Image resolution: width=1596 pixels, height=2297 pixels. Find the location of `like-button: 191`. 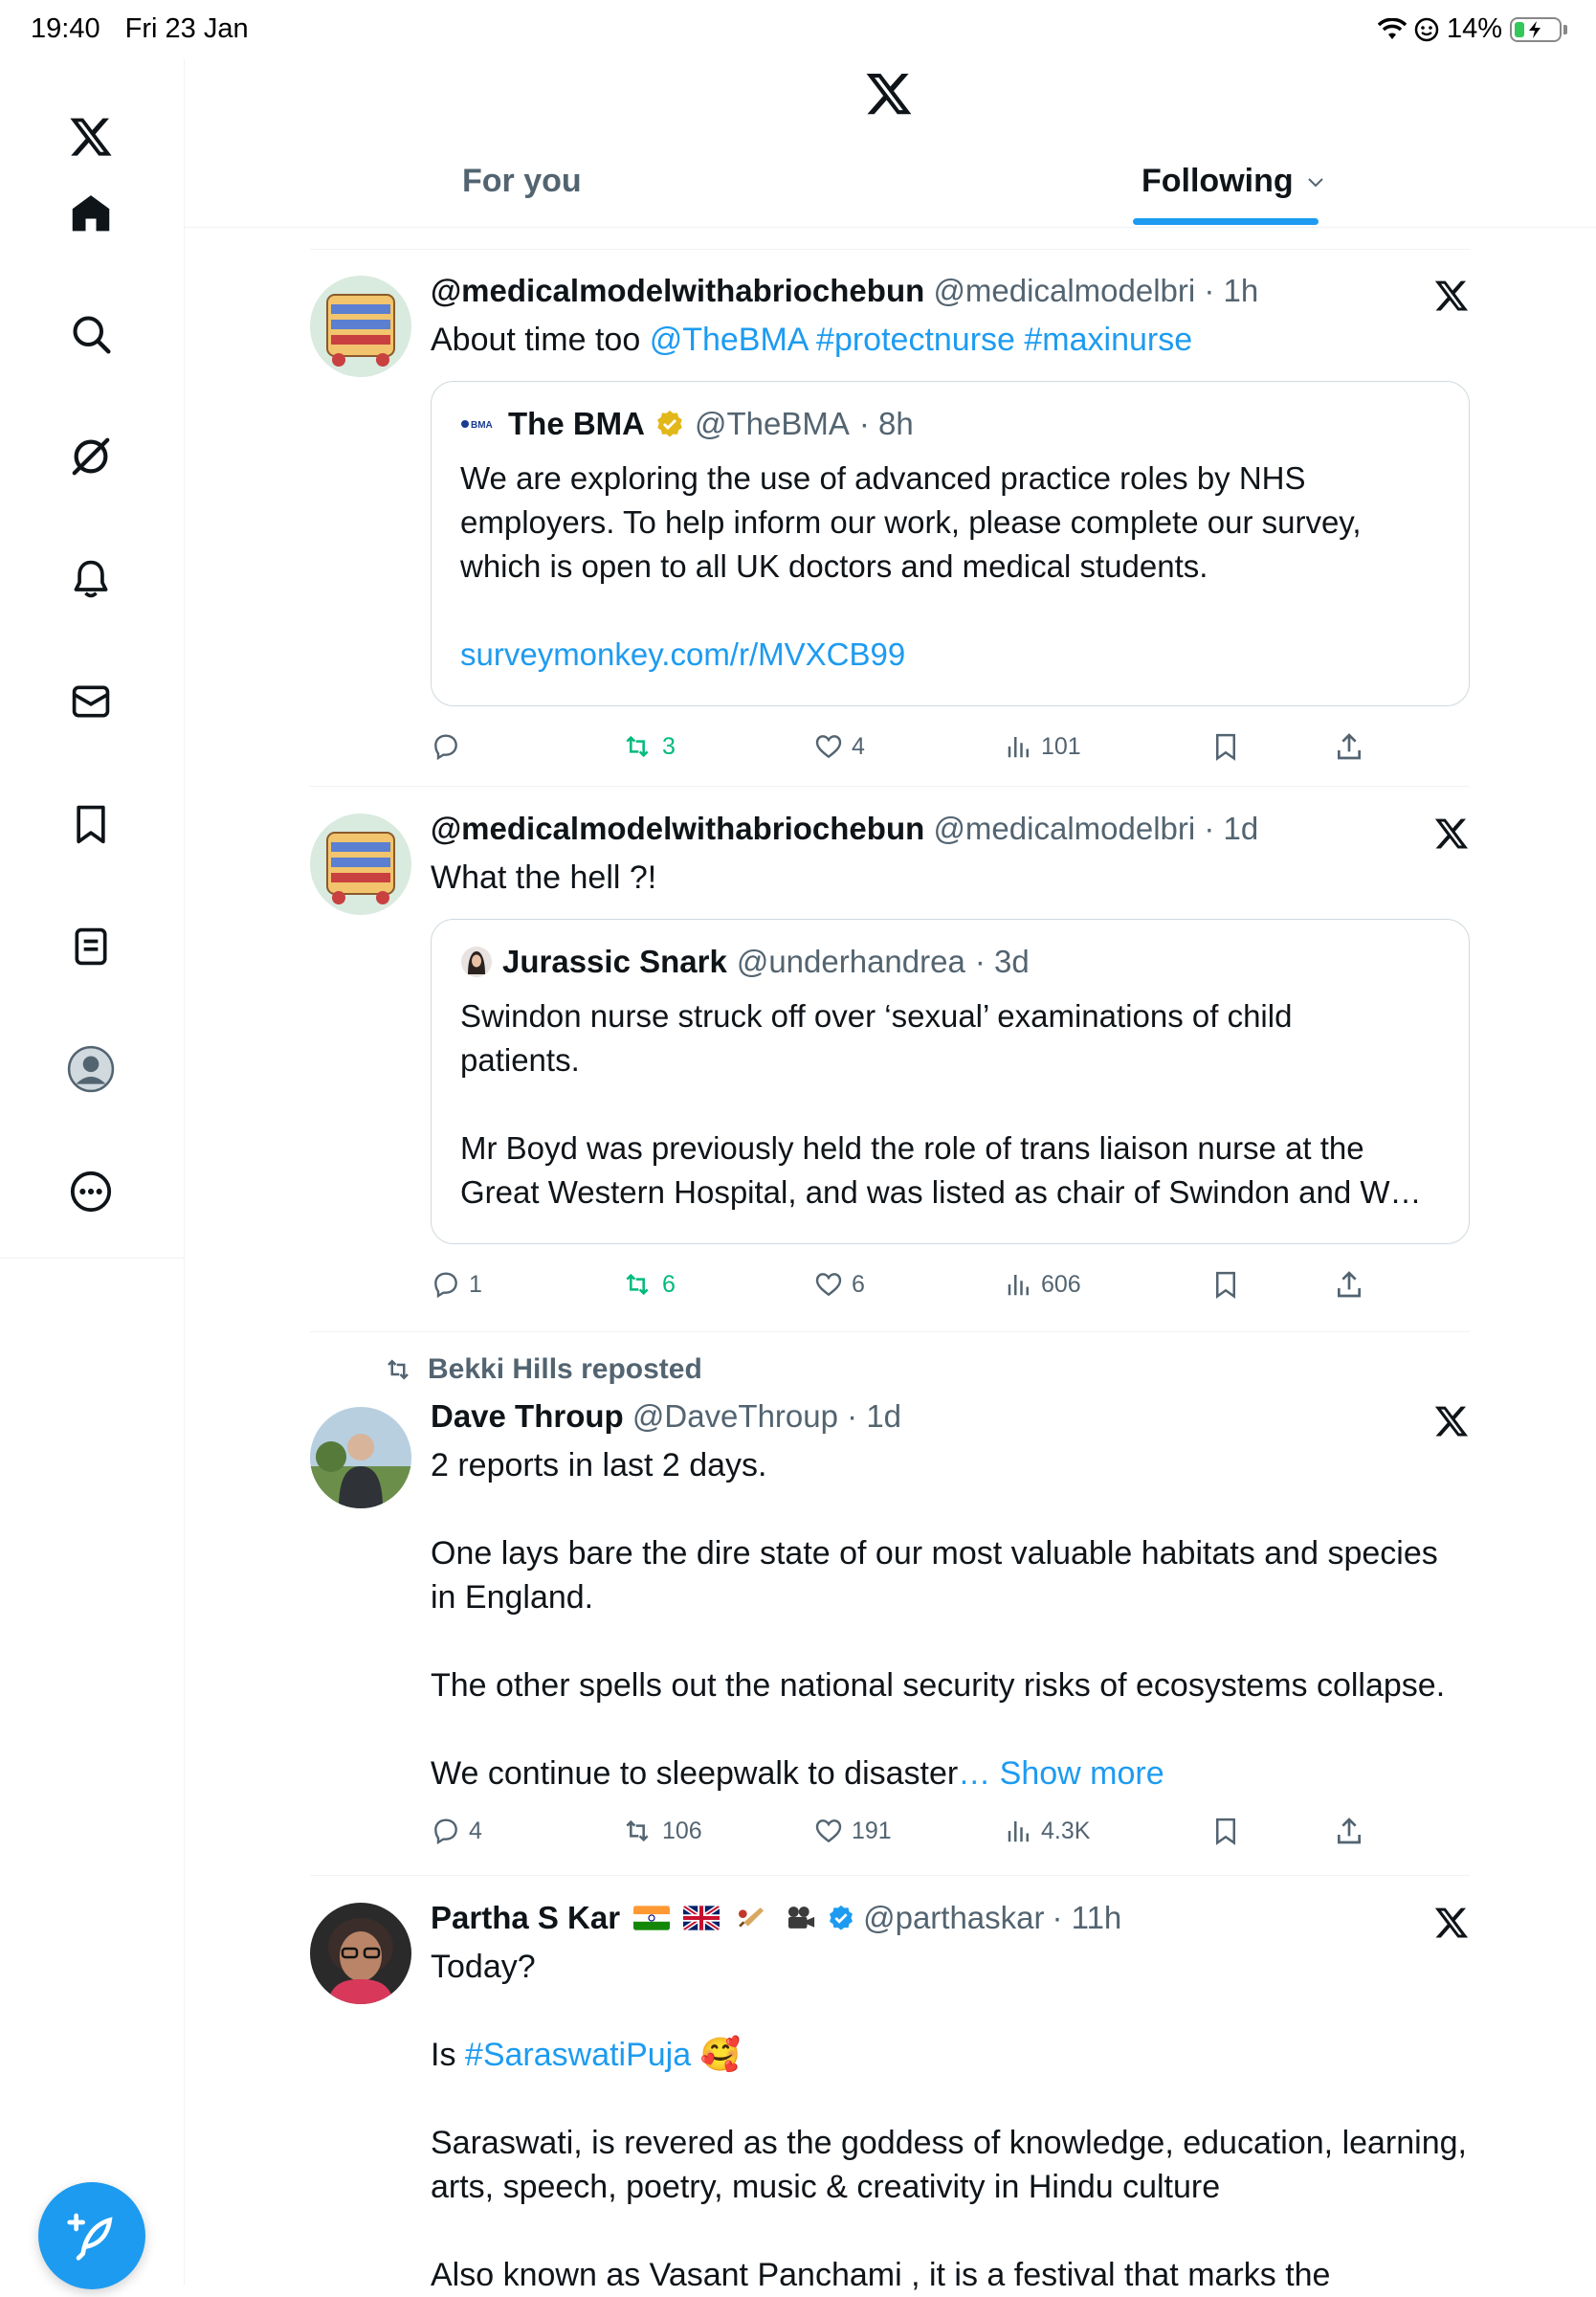

like-button: 191 is located at coordinates (853, 1831).